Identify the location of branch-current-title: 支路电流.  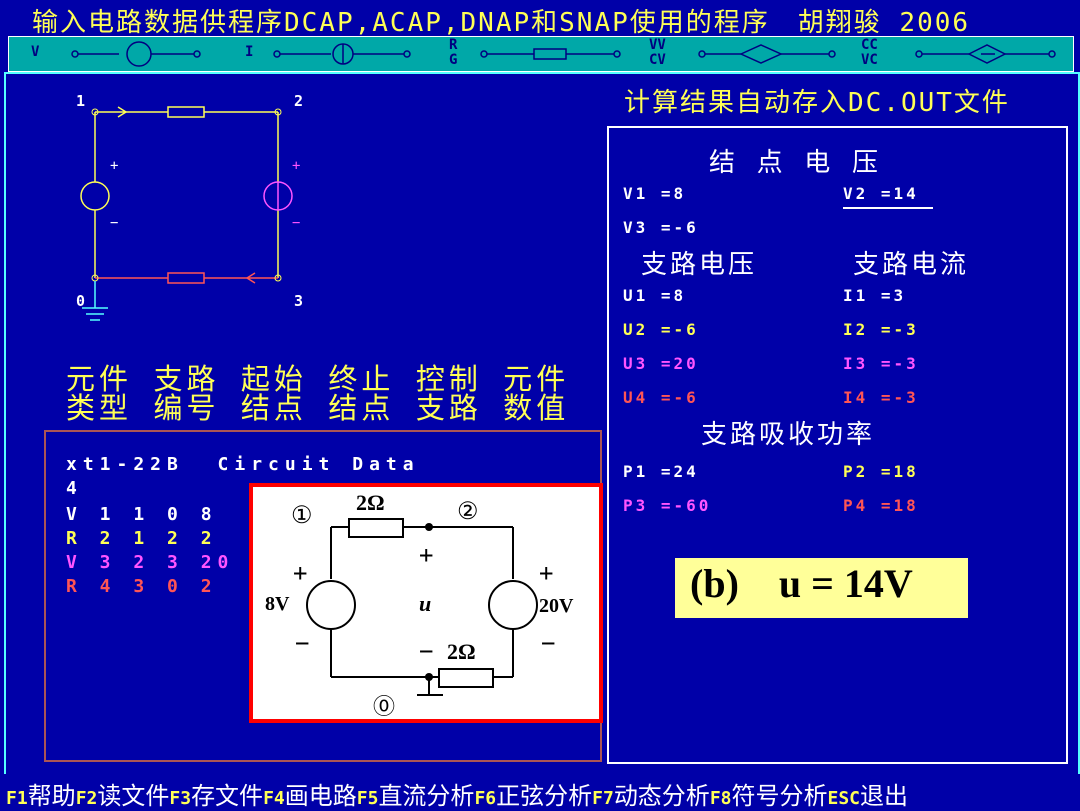
(911, 265).